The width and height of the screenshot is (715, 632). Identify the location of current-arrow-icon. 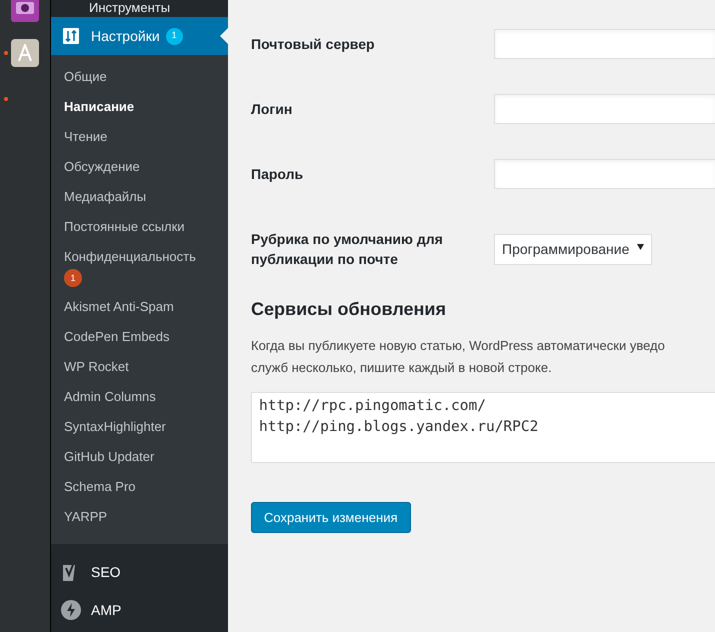
(224, 36).